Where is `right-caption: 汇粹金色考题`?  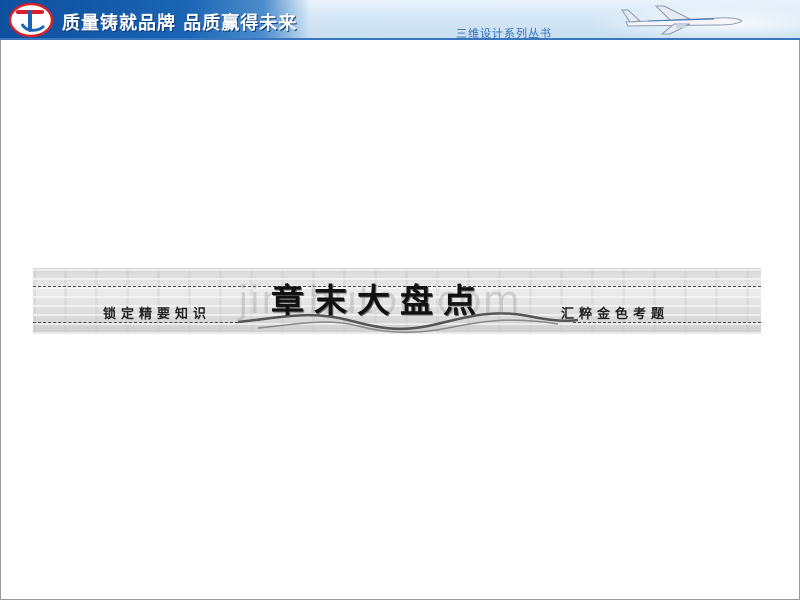
right-caption: 汇粹金色考题 is located at coordinates (615, 314).